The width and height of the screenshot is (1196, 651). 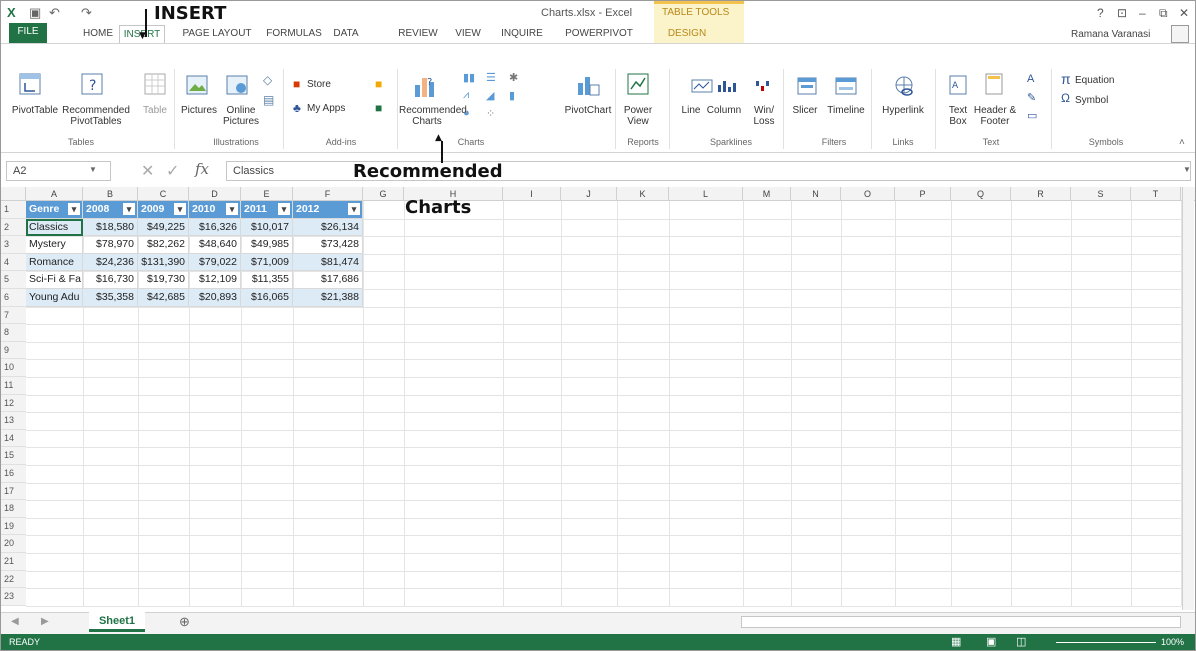 What do you see at coordinates (199, 110) in the screenshot?
I see `pictures-button: Pictures` at bounding box center [199, 110].